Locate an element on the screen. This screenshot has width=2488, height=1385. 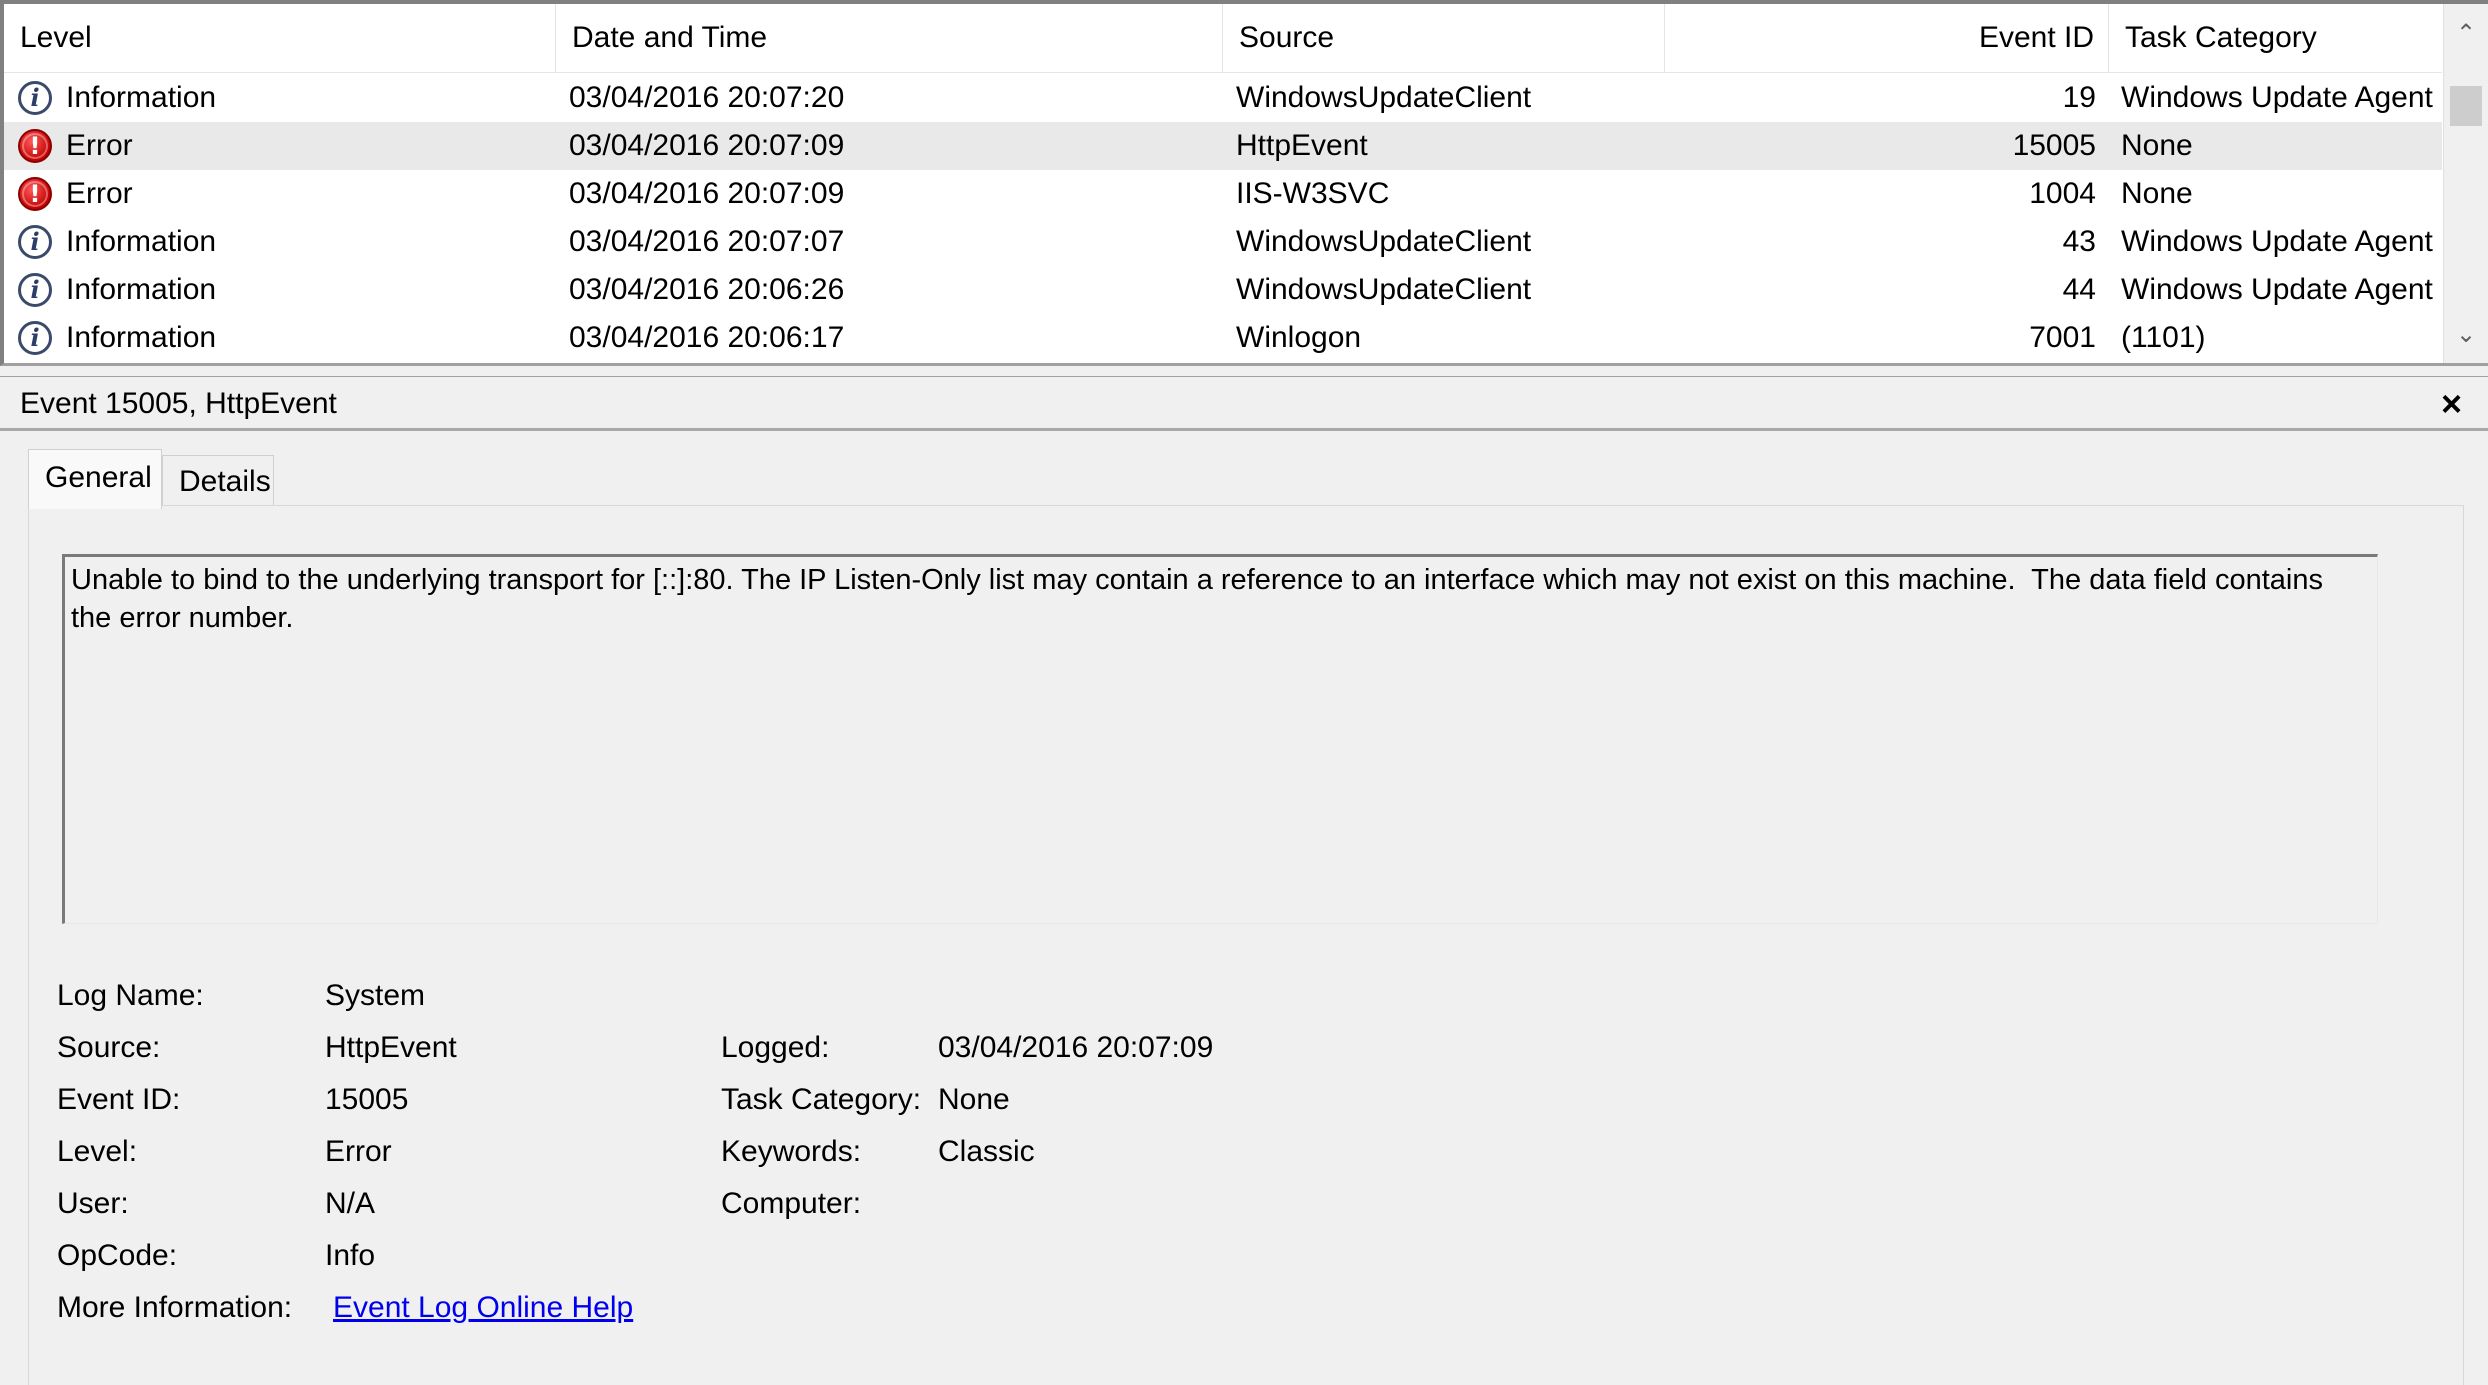
log-name-value: System is located at coordinates (375, 995).